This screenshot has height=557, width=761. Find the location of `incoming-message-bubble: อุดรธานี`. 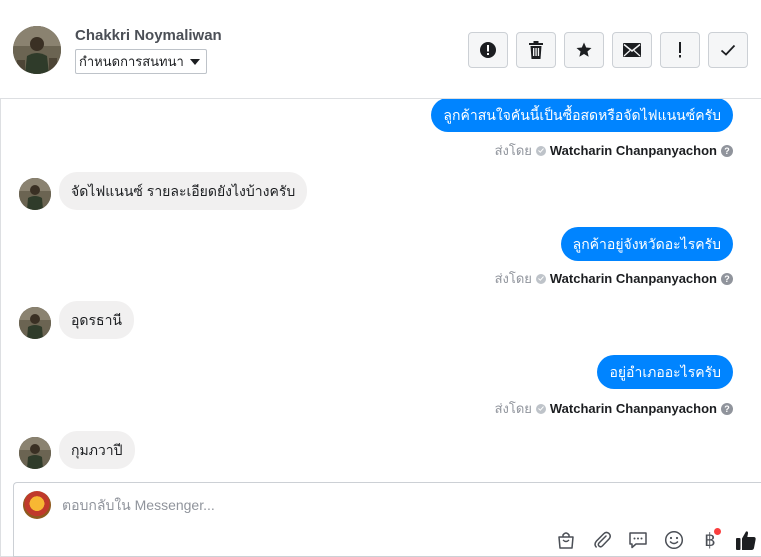

incoming-message-bubble: อุดรธานี is located at coordinates (96, 320).